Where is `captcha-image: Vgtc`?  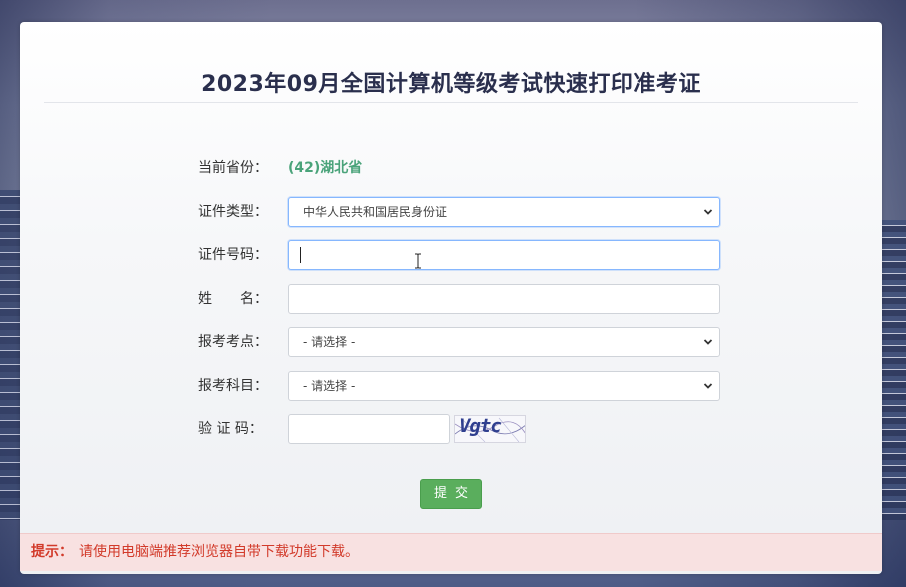
captcha-image: Vgtc is located at coordinates (490, 429).